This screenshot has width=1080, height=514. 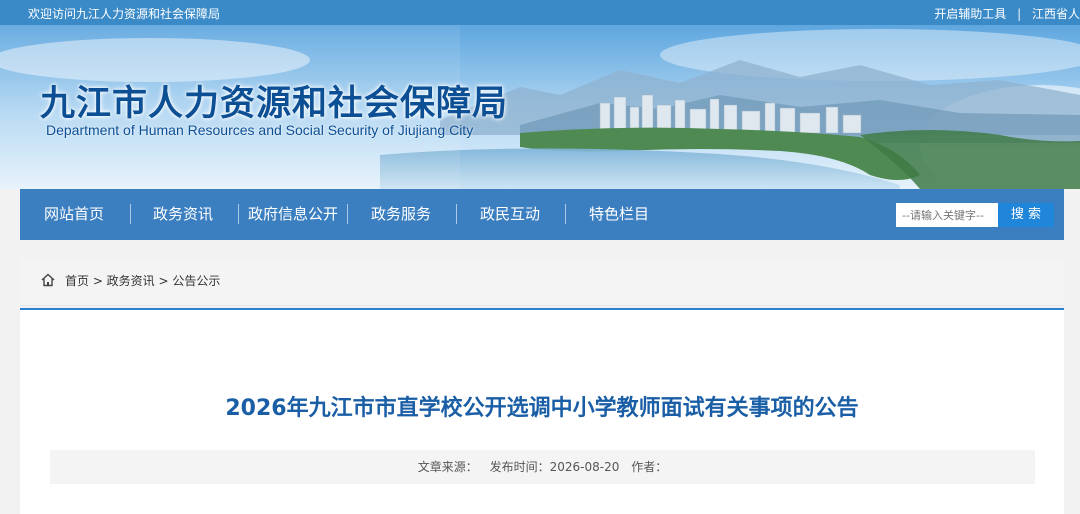 What do you see at coordinates (554, 467) in the screenshot?
I see `article-date: 发布时间：2026-08-20` at bounding box center [554, 467].